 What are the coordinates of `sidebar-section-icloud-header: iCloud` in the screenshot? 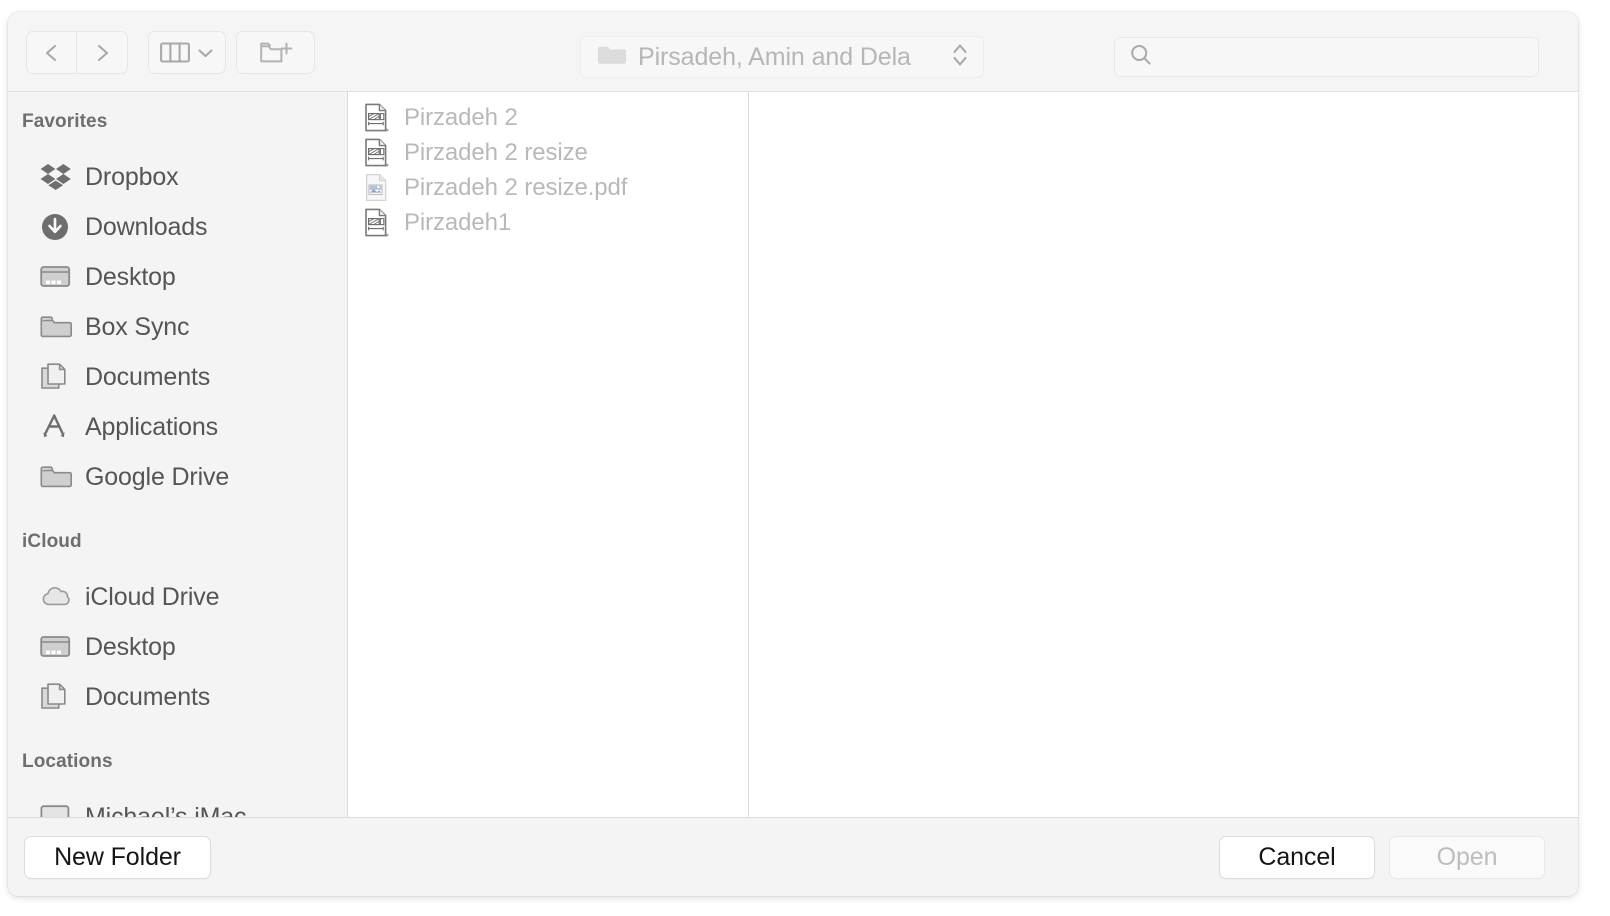 It's located at (52, 541).